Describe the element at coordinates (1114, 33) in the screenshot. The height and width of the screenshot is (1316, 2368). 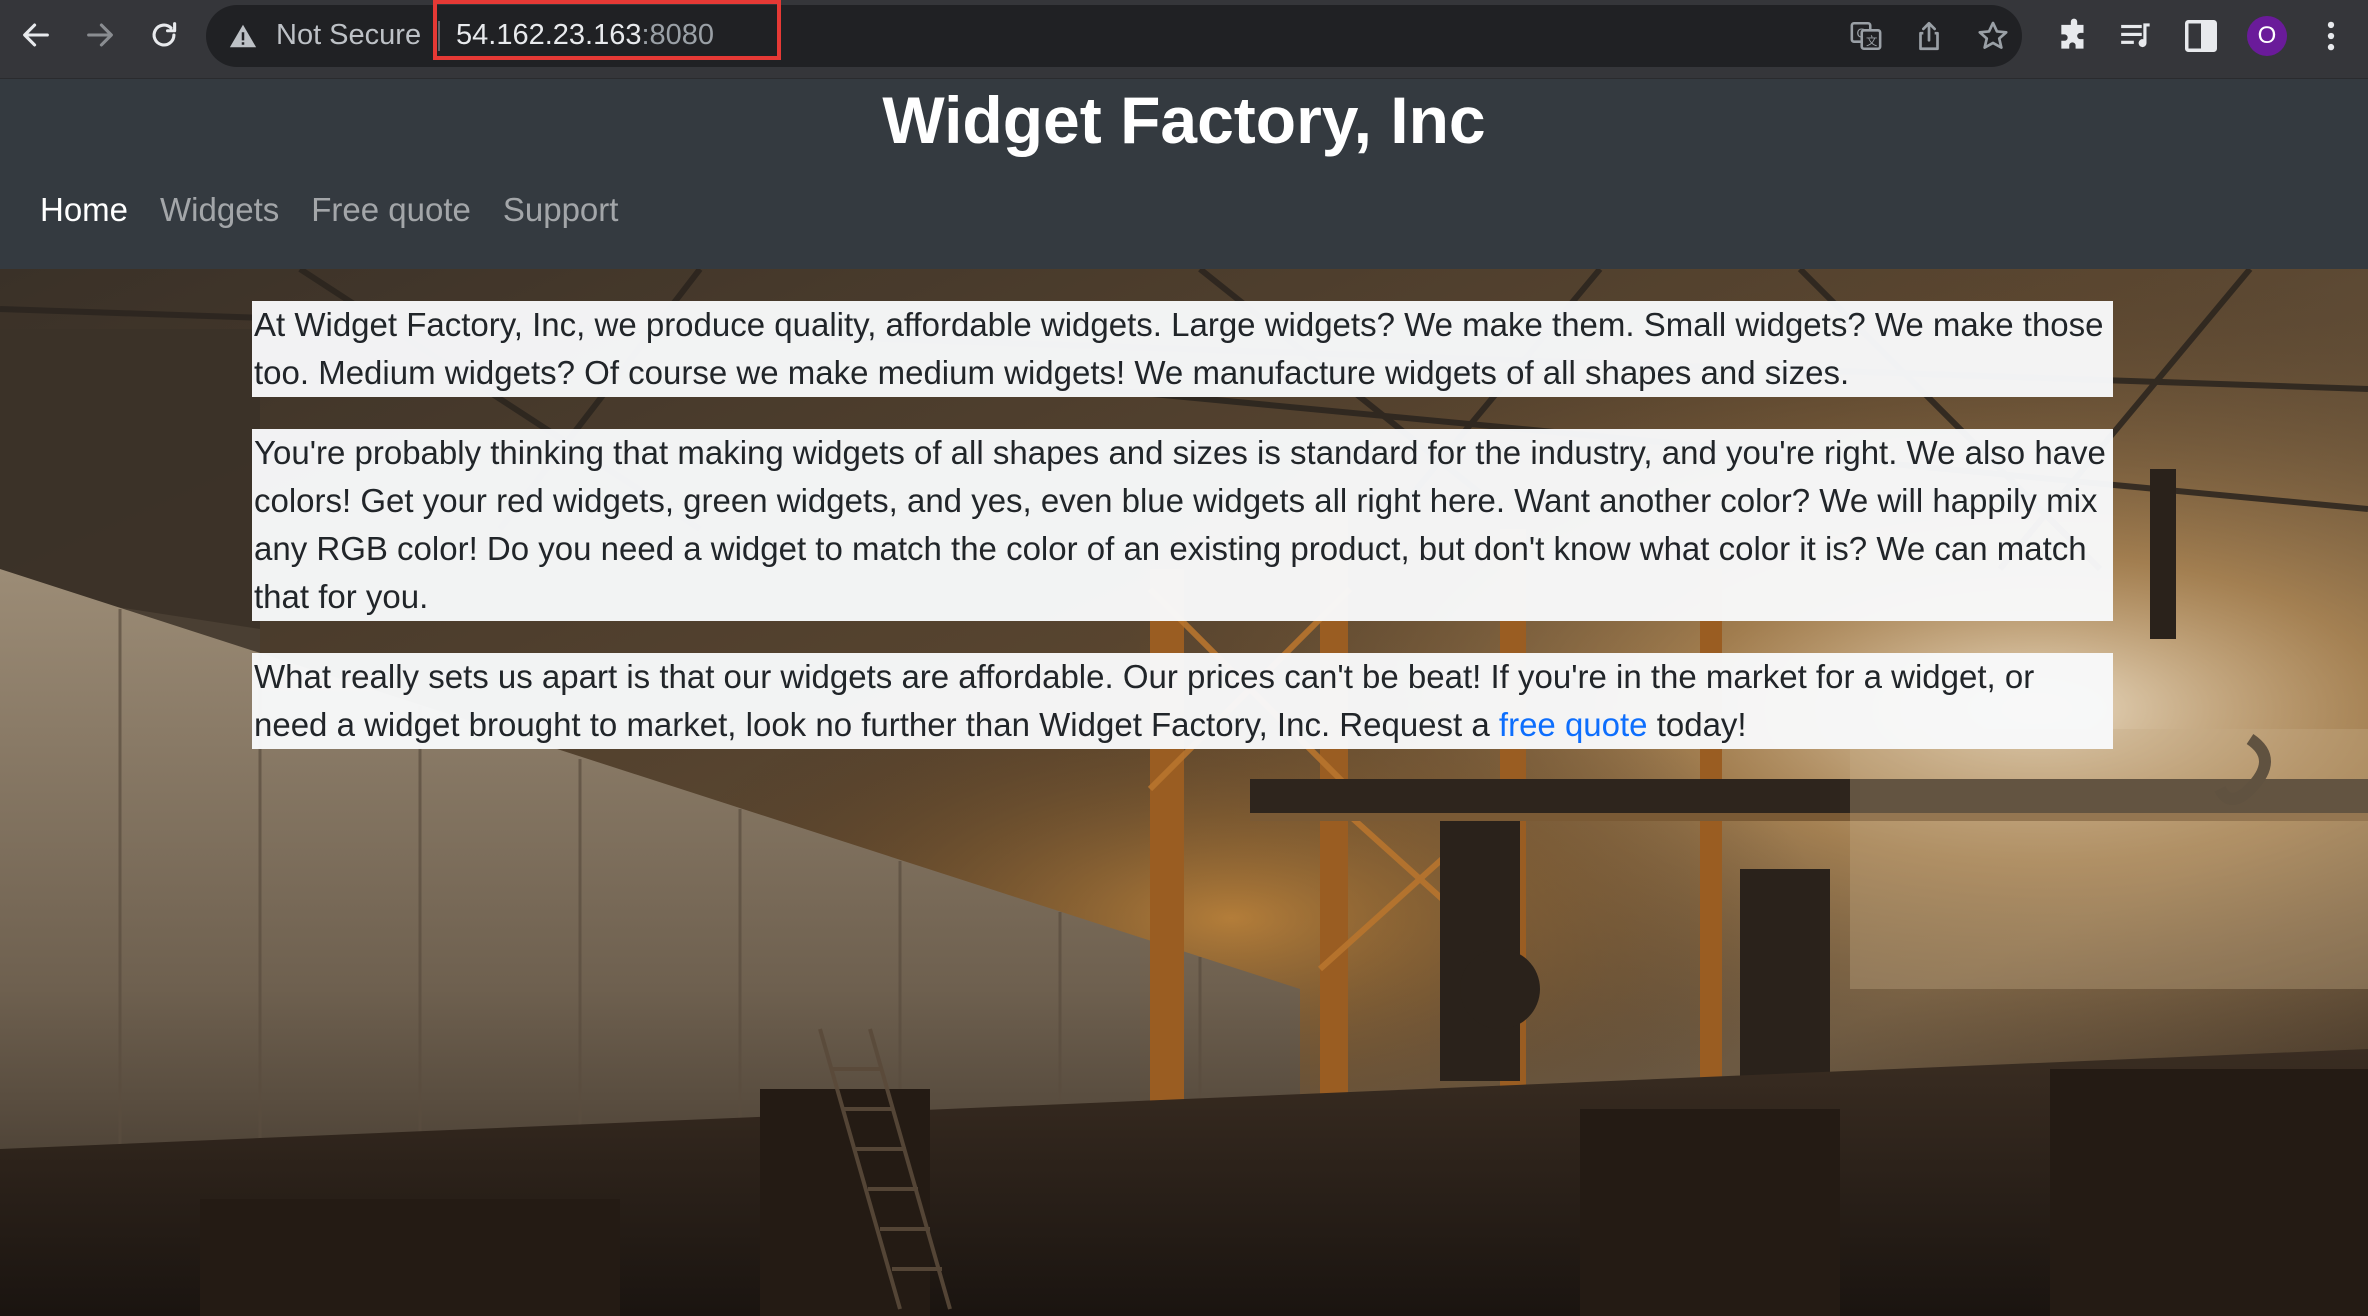
I see `address-bar: Not Secure 54.162.23.163:8080 G文` at that location.